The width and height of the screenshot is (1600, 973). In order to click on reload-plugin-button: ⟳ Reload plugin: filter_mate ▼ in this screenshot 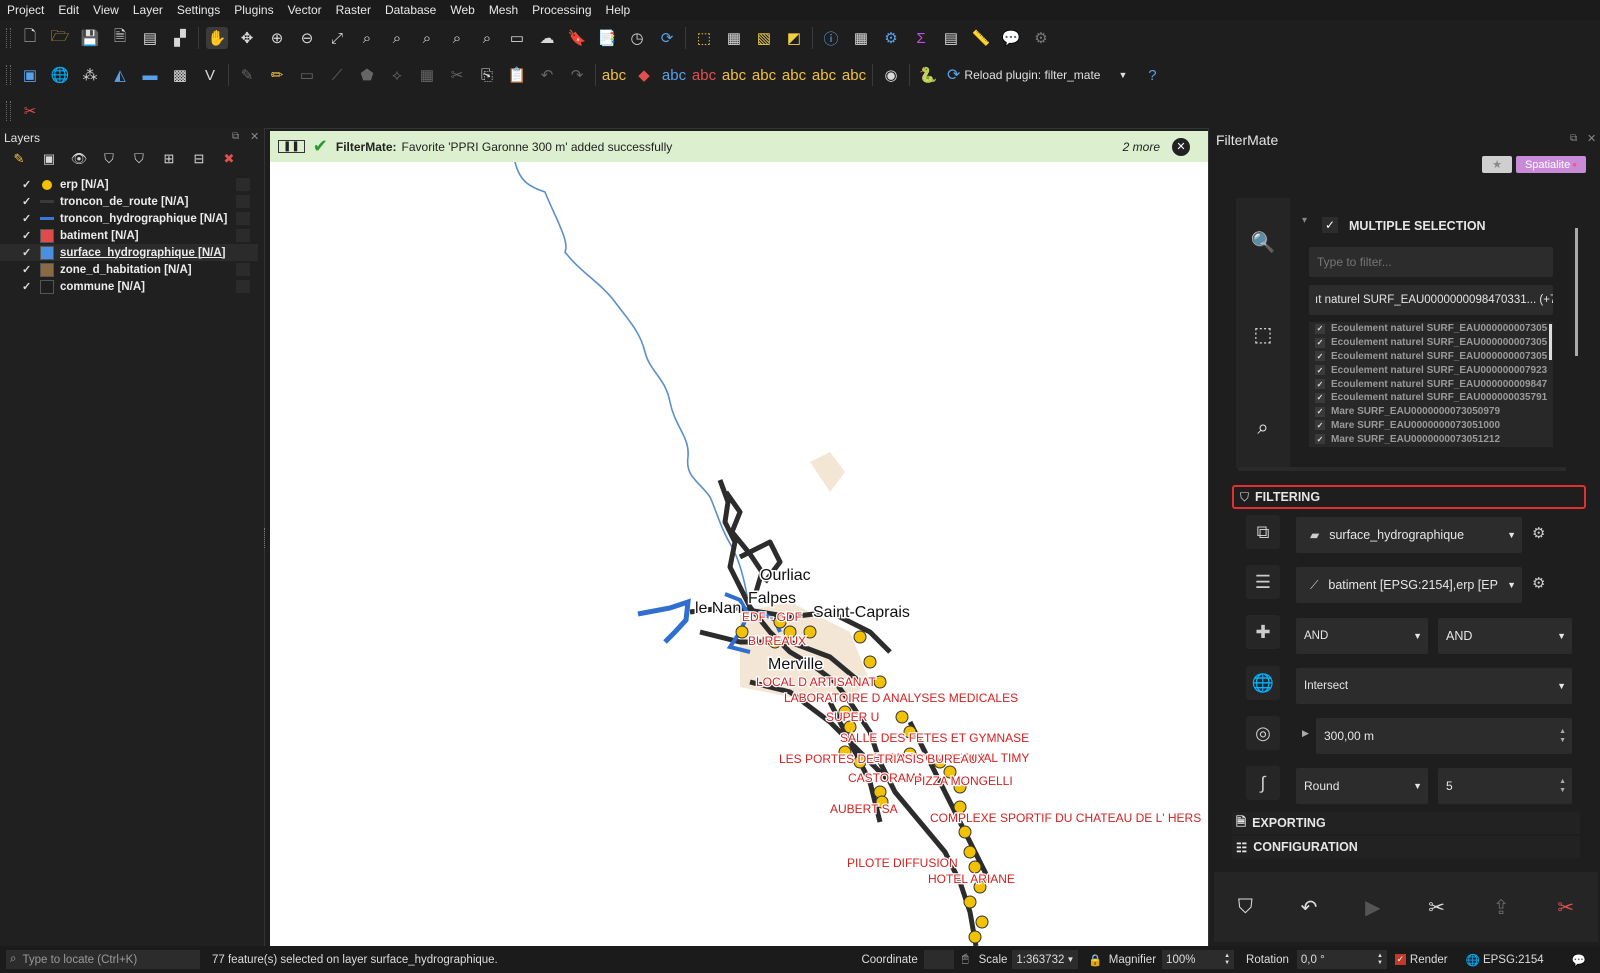, I will do `click(1037, 75)`.